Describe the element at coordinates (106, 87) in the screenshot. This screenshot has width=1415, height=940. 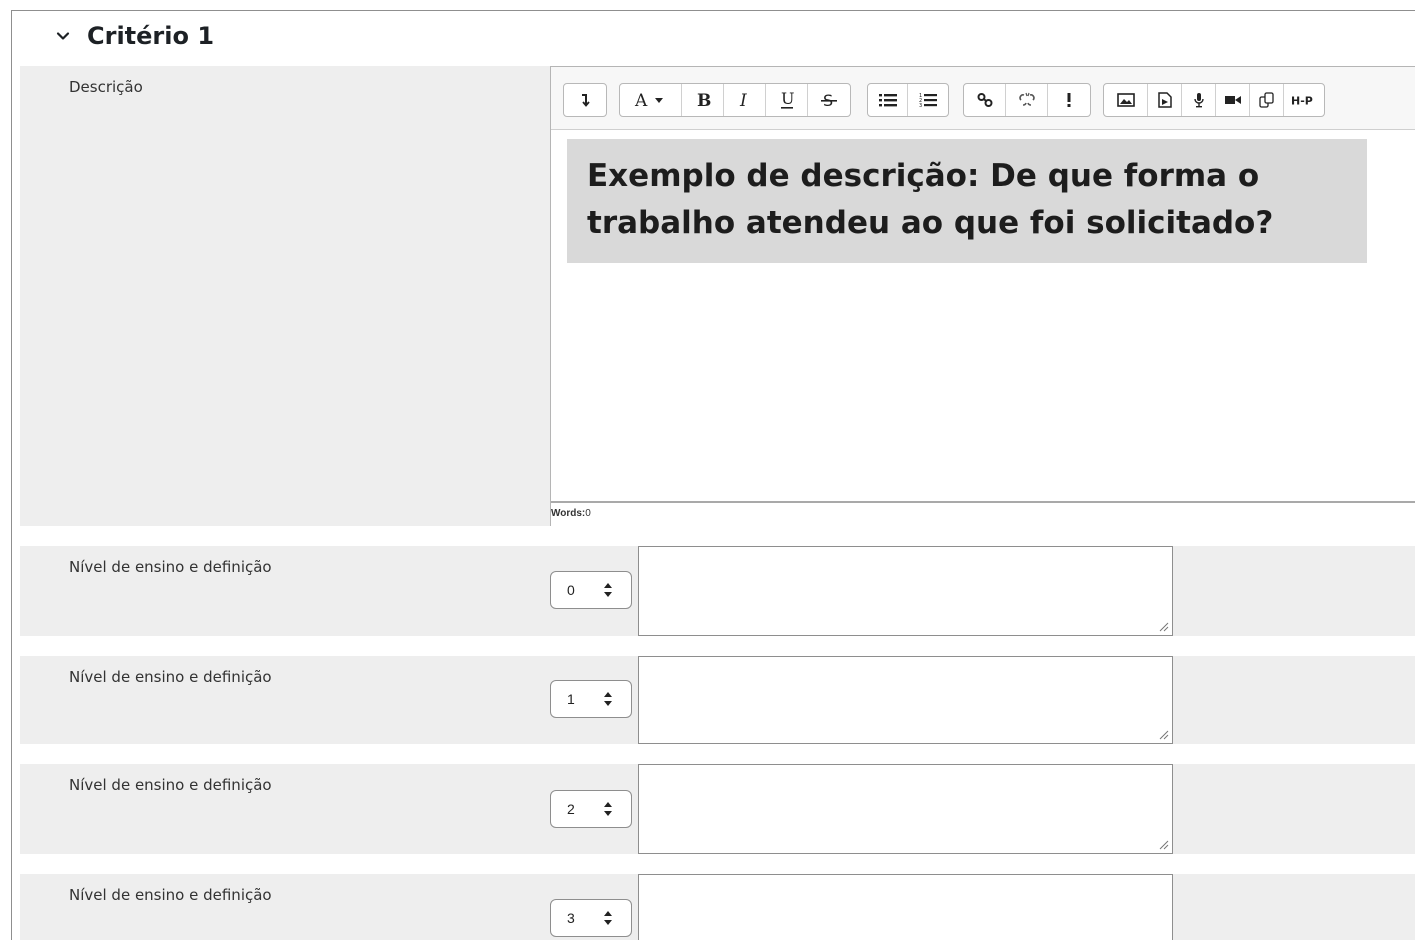
I see `description-label: Descrição` at that location.